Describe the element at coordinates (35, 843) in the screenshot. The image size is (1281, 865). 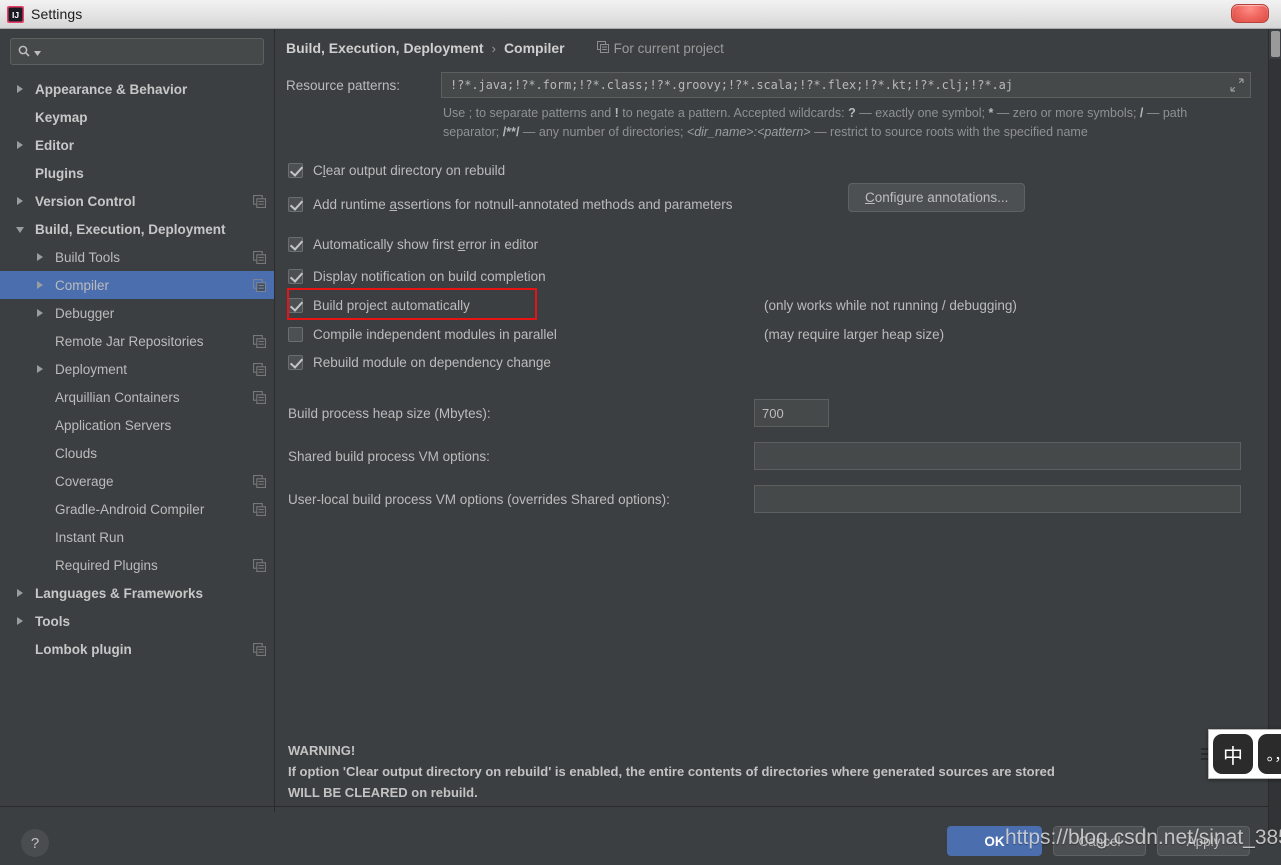
I see `help-button: ?` at that location.